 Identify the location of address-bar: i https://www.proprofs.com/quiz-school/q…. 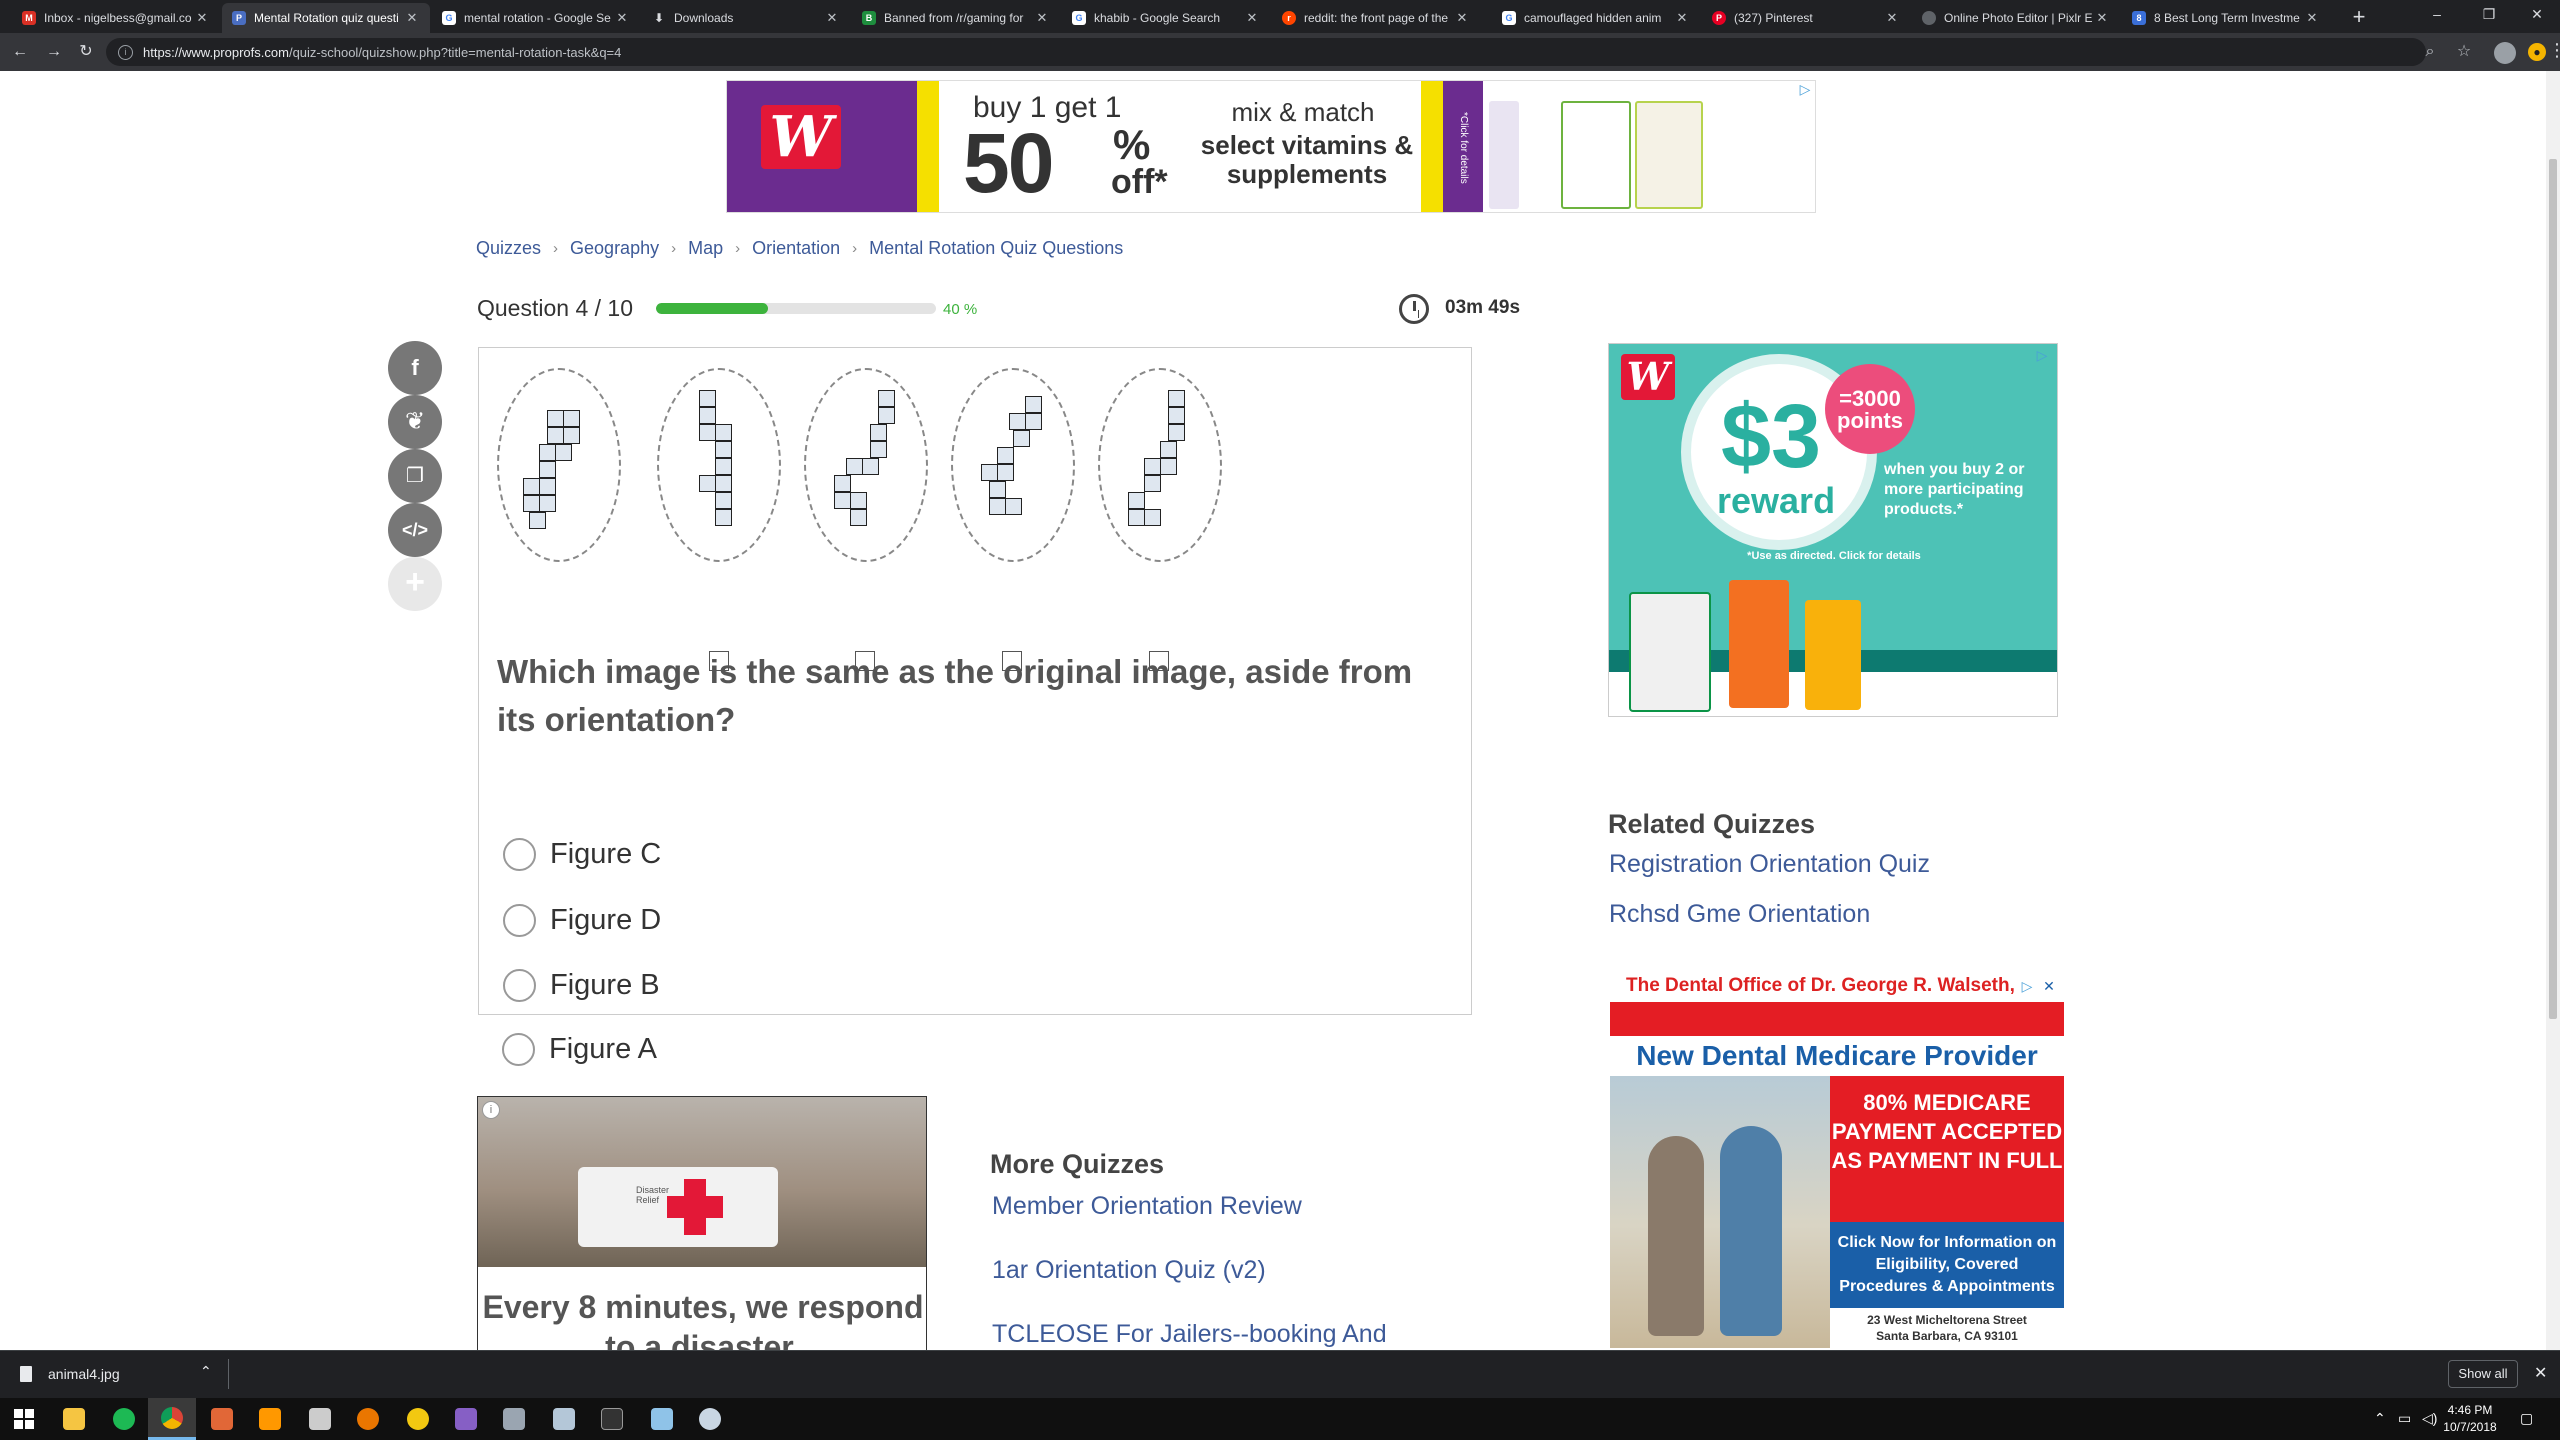
(1266, 52).